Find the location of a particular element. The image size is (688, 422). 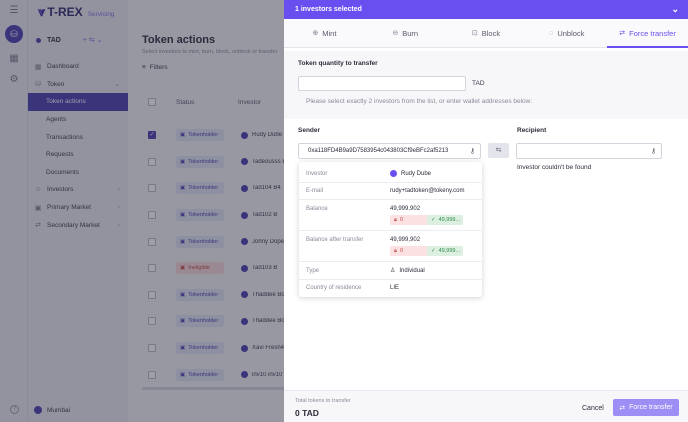

collapse-chevron-icon: ⌄ is located at coordinates (675, 9).